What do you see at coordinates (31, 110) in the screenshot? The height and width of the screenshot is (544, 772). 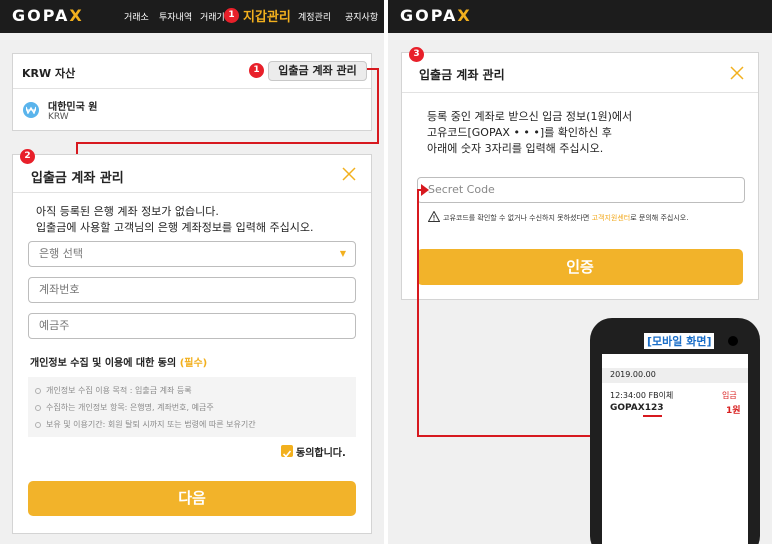 I see `krw-currency-icon` at bounding box center [31, 110].